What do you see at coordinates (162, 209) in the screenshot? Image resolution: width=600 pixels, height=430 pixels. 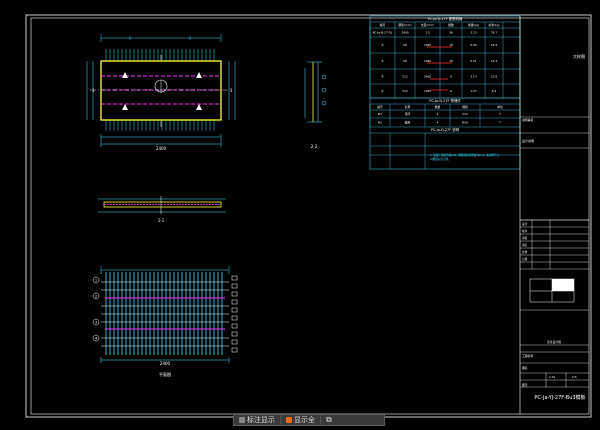 I see `section-1-1: 1-1` at bounding box center [162, 209].